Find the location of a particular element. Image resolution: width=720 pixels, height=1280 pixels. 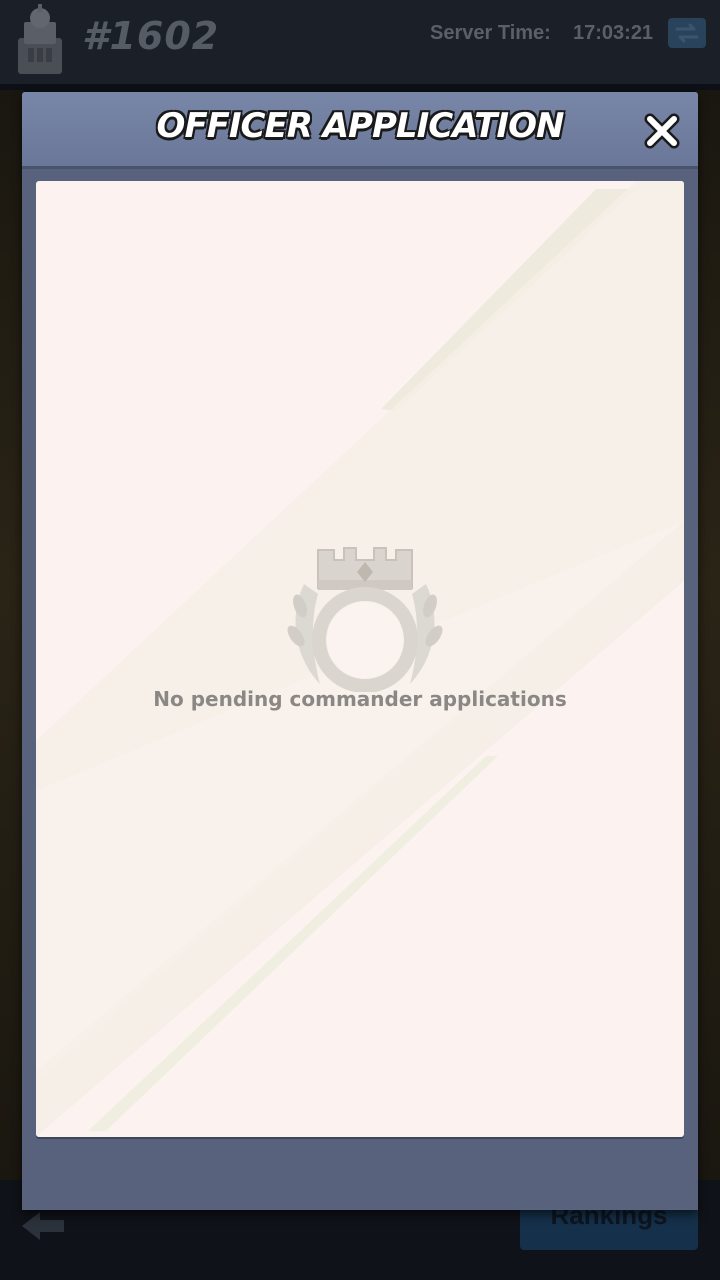

dialog-footer is located at coordinates (360, 1179).